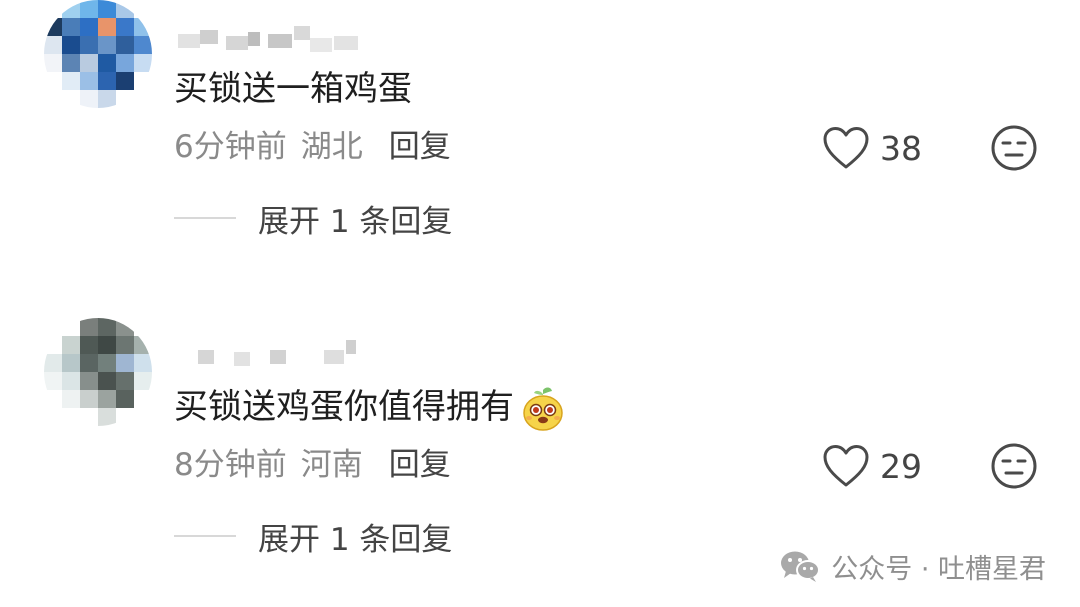 The width and height of the screenshot is (1080, 607). I want to click on comment-time: 6分钟前, so click(230, 147).